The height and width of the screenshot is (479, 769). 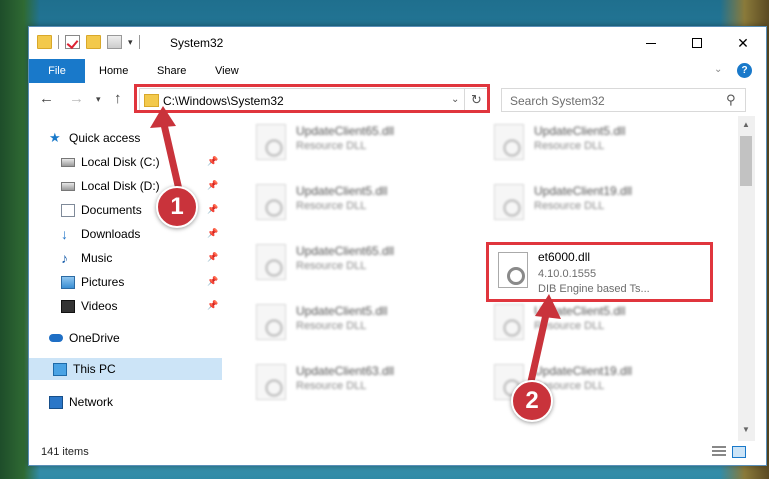 What do you see at coordinates (557, 101) in the screenshot?
I see `search-placeholder: Search System32` at bounding box center [557, 101].